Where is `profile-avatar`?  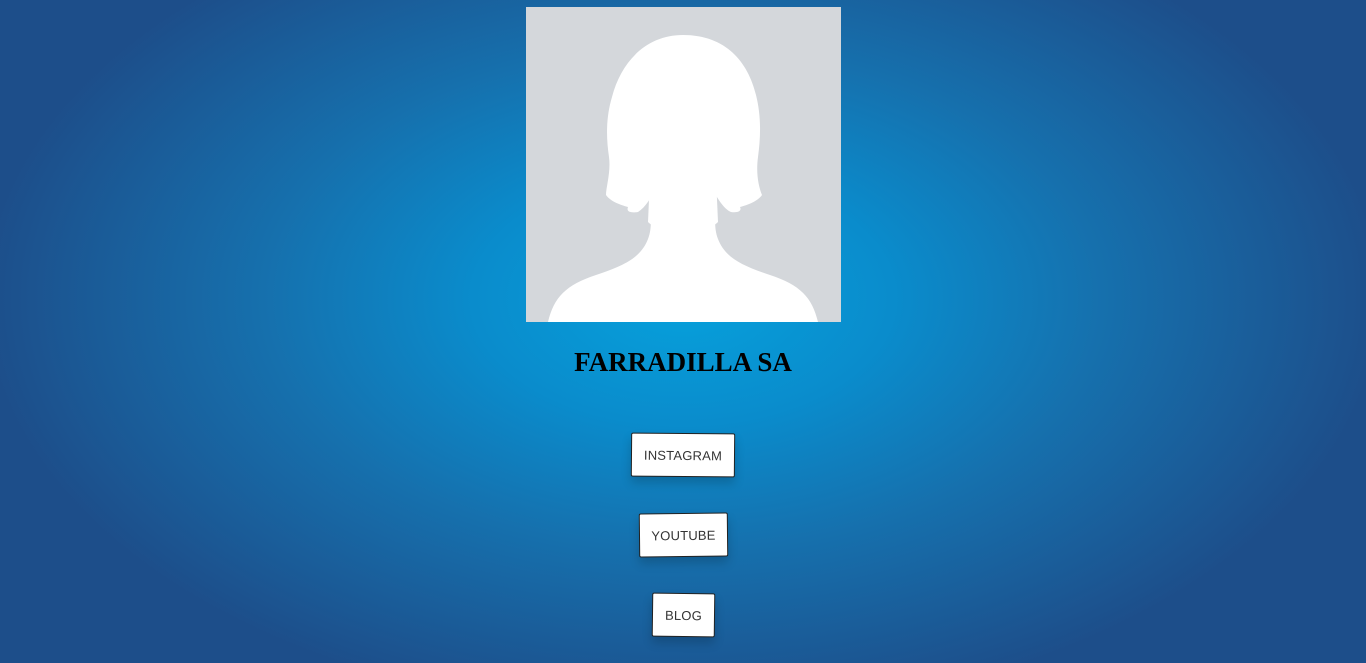
profile-avatar is located at coordinates (683, 164).